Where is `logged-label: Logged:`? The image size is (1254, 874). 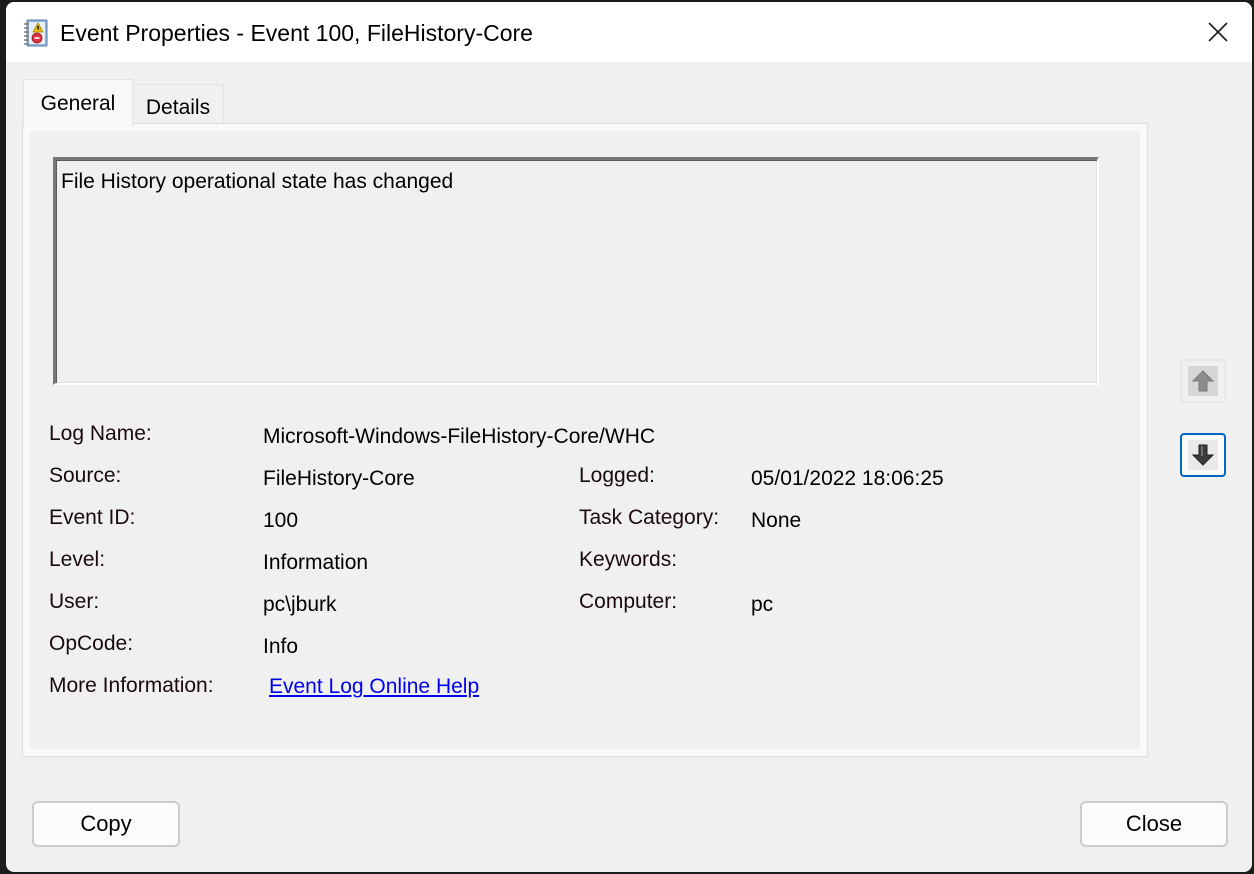 logged-label: Logged: is located at coordinates (617, 475).